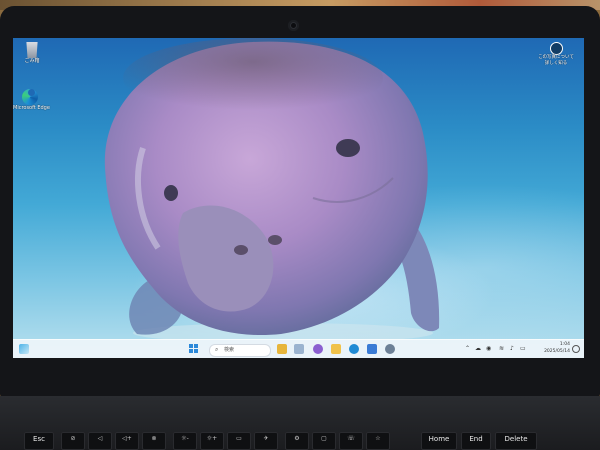 This screenshot has width=600, height=450. What do you see at coordinates (556, 57) in the screenshot?
I see `spotlight-label-line1: この写真について` at bounding box center [556, 57].